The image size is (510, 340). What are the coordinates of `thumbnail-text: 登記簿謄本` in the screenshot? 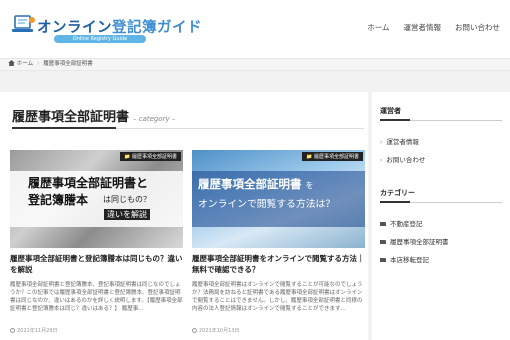 It's located at (58, 200).